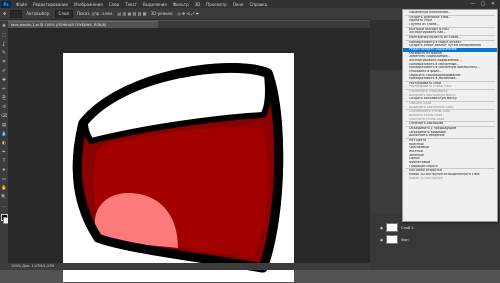 The image size is (500, 283). Describe the element at coordinates (4, 189) in the screenshot. I see `hand-icon: ✋` at that location.